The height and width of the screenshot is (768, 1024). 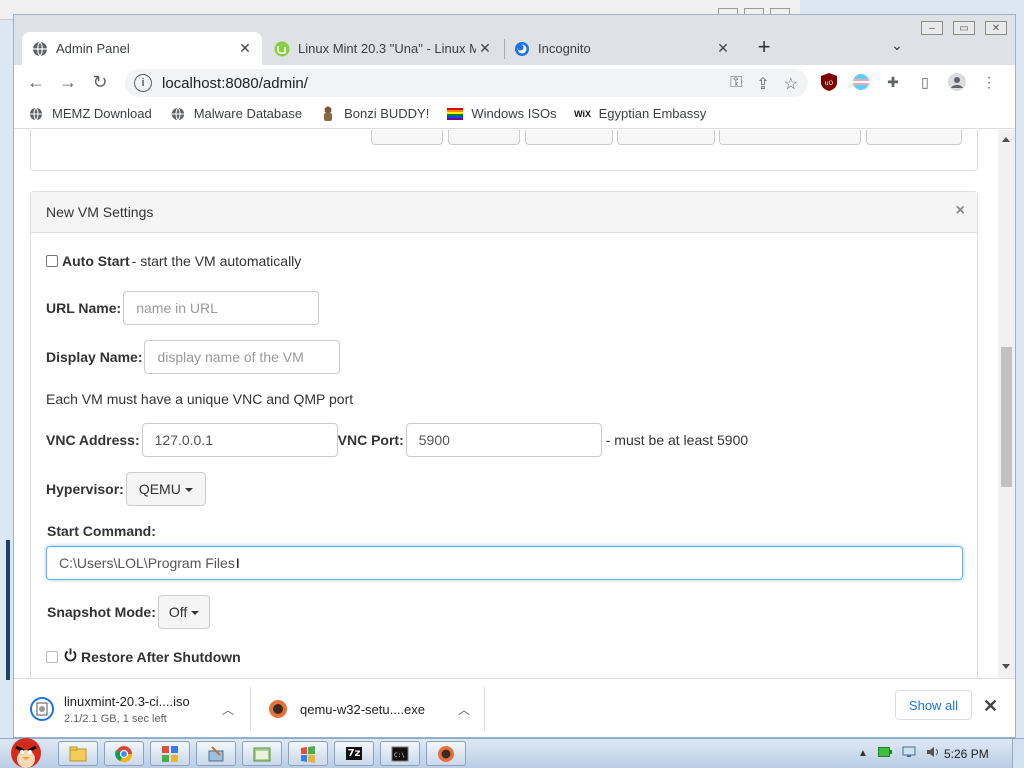 What do you see at coordinates (504, 212) in the screenshot?
I see `panel-heading: New VM Settings ×` at bounding box center [504, 212].